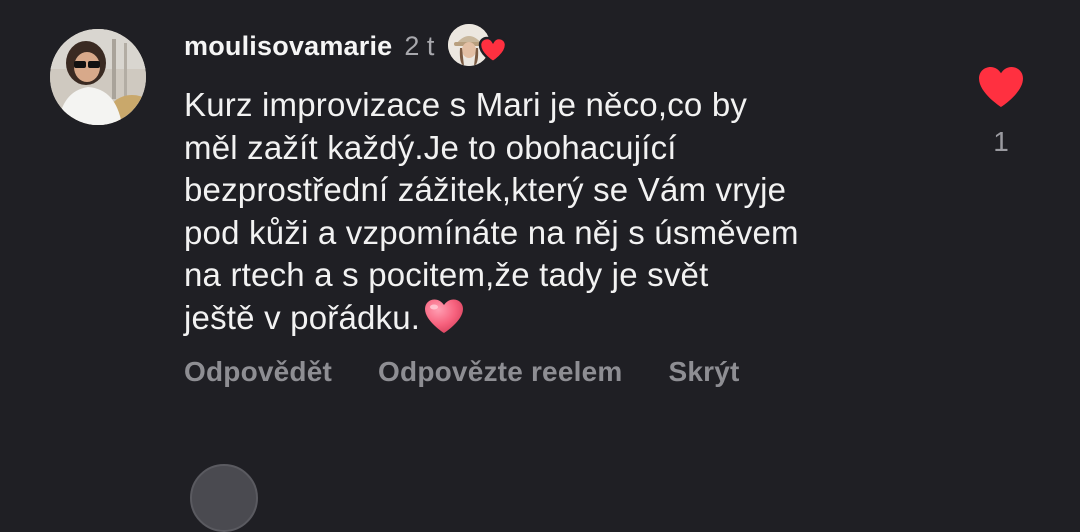 Image resolution: width=1080 pixels, height=532 pixels. I want to click on comment-header: moulisovamarie 2 t, so click(346, 46).